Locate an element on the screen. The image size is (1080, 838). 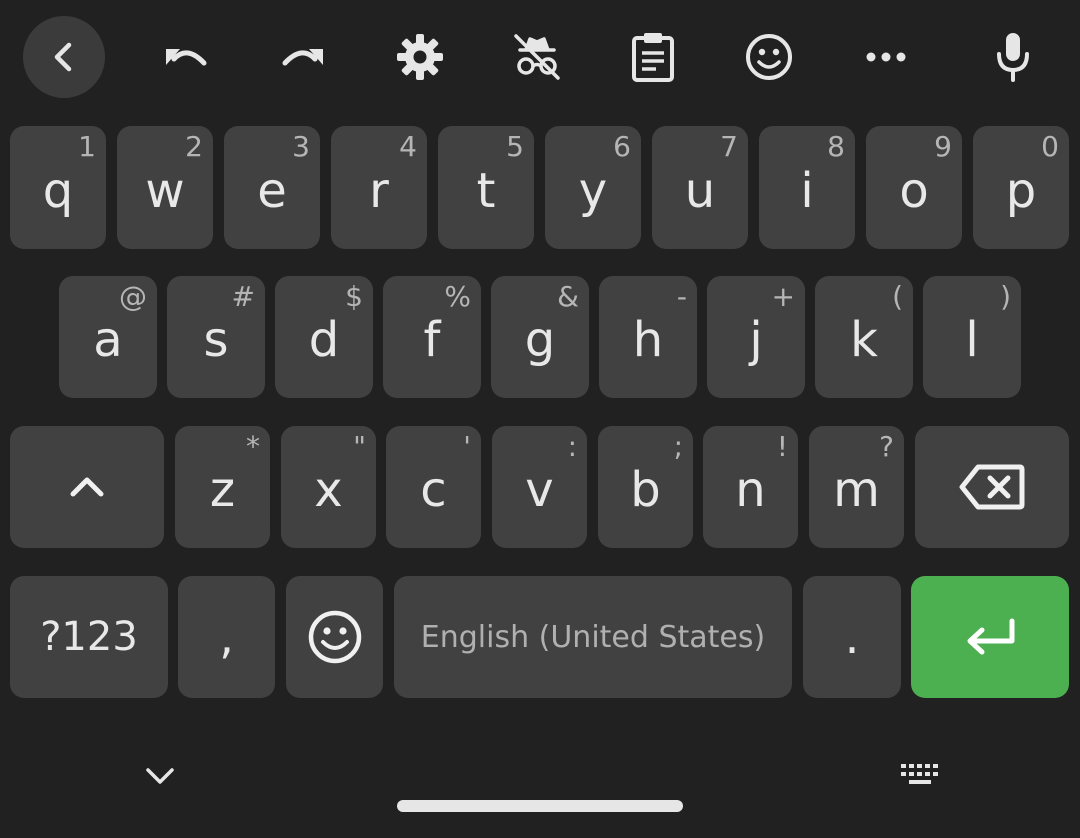
backspace-icon-wrap is located at coordinates (992, 487).